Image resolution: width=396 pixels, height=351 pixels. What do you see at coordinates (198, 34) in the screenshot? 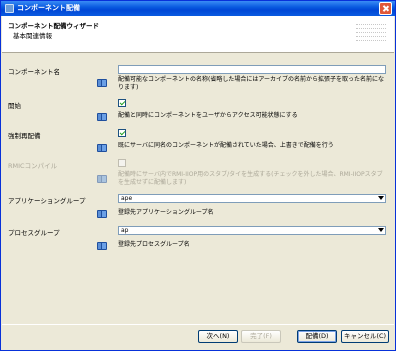
I see `wizard-header: コンポーネント配備ウィザード 基本関連情報` at bounding box center [198, 34].